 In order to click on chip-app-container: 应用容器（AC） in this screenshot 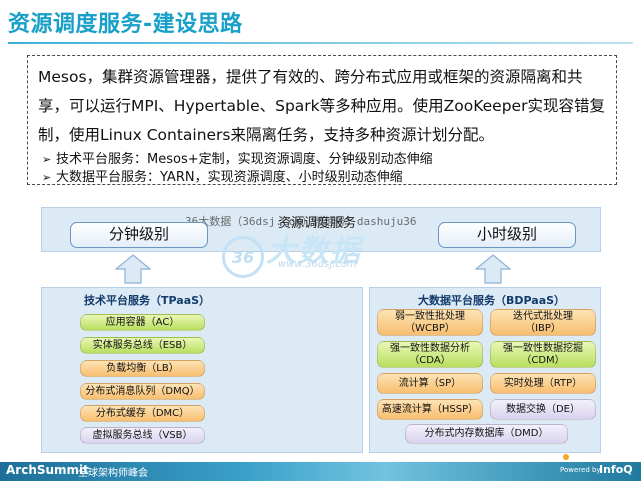, I will do `click(142, 322)`.